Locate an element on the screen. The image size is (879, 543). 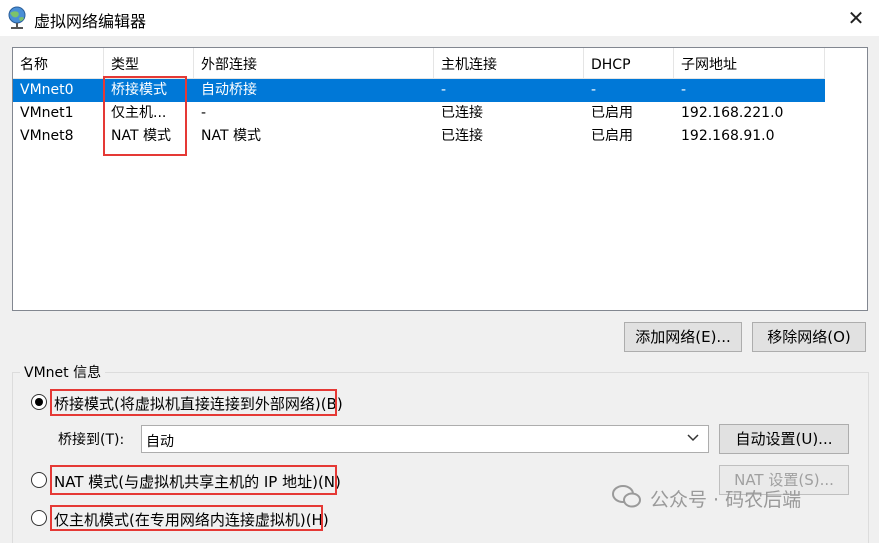
cell-external: - is located at coordinates (204, 113).